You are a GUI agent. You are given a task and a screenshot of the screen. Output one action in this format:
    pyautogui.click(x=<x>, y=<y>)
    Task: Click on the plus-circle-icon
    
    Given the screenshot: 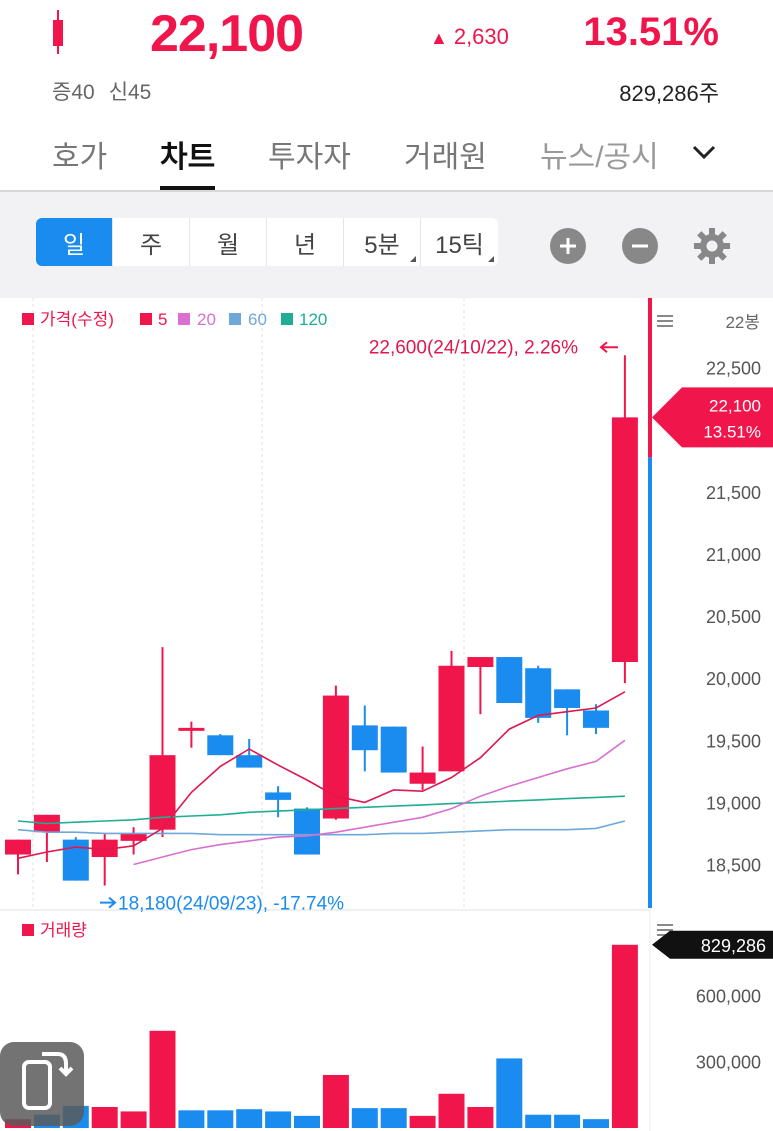 What is the action you would take?
    pyautogui.click(x=568, y=246)
    